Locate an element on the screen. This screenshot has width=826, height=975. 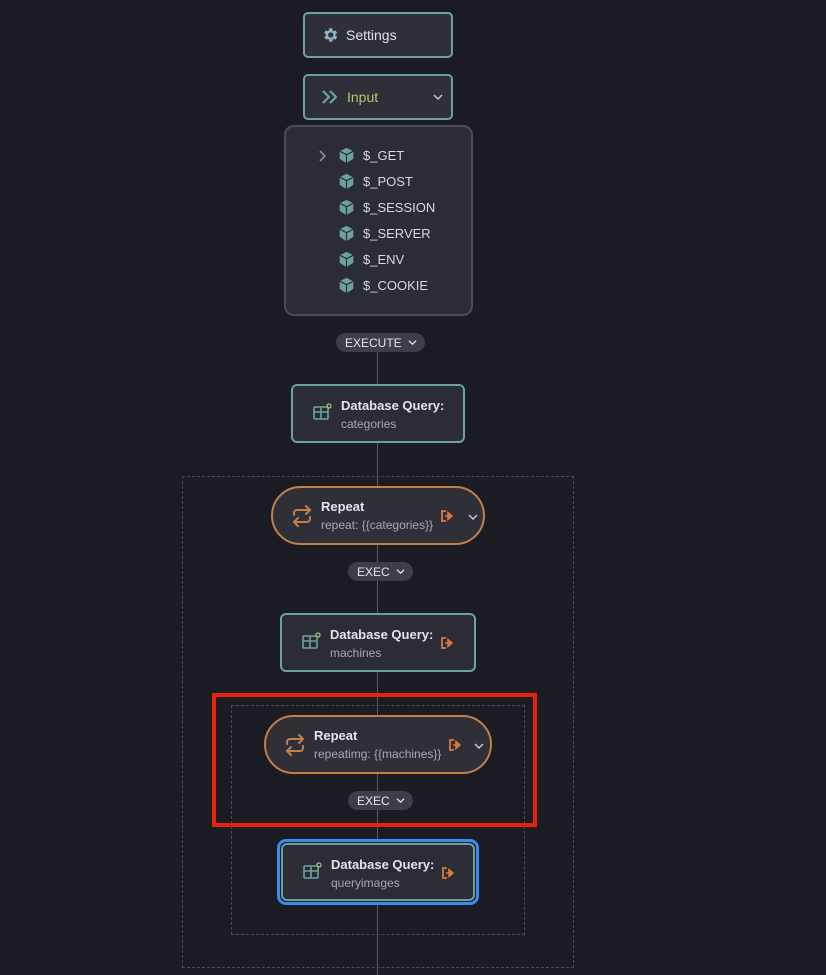
list-item-server: $_SERVER is located at coordinates (384, 233).